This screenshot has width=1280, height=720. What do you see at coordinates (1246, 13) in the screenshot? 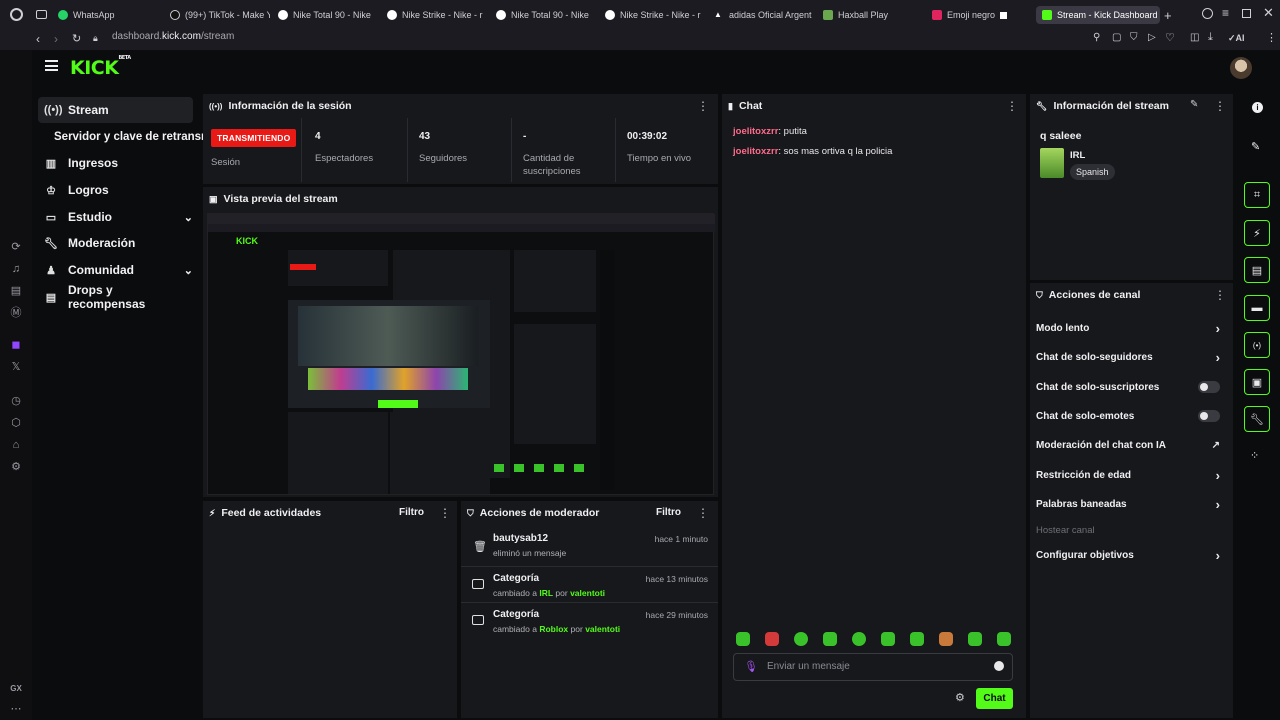
I see `restore-icon` at bounding box center [1246, 13].